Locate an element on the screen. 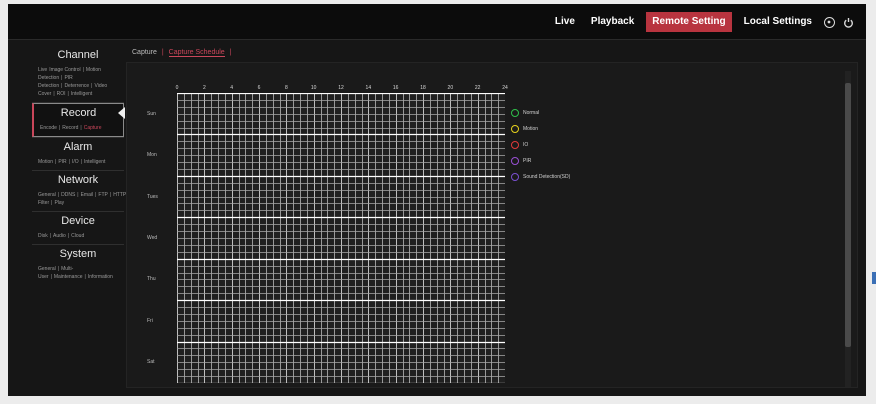 Image resolution: width=876 pixels, height=404 pixels. sidebar-group-title: Alarm is located at coordinates (78, 147).